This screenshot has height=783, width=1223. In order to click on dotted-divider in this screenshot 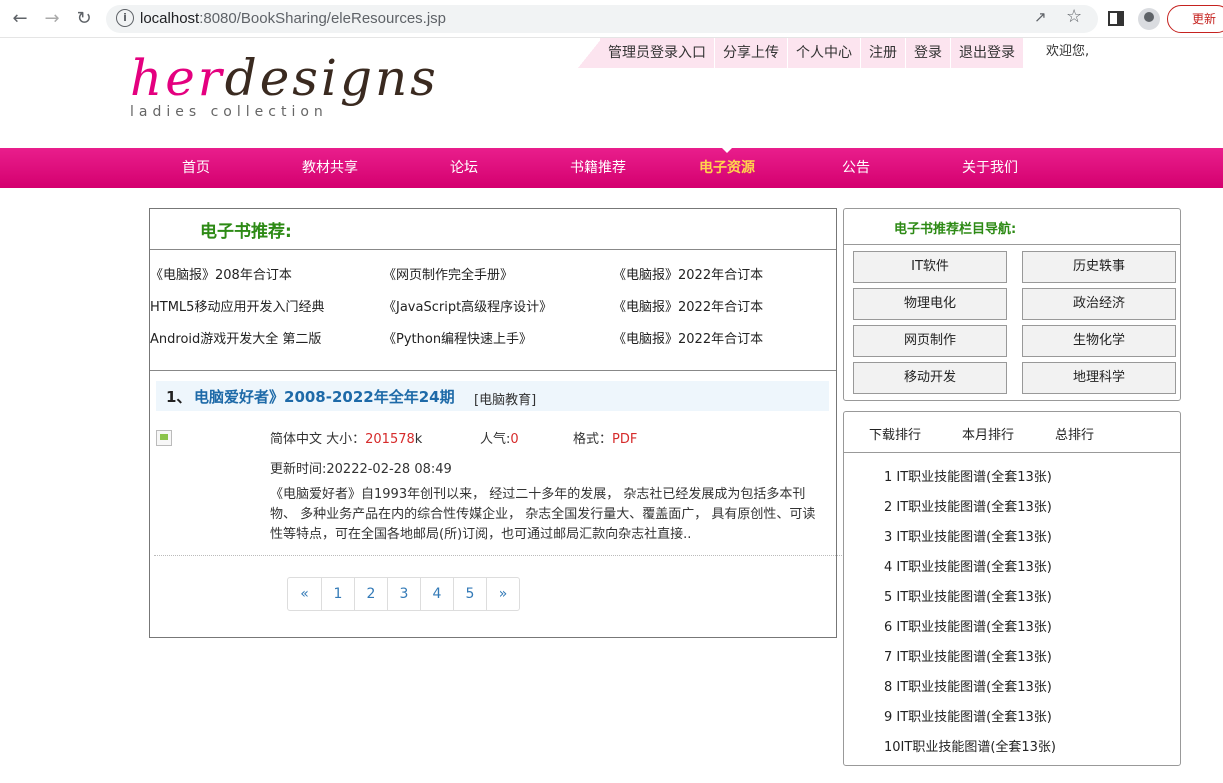, I will do `click(499, 555)`.